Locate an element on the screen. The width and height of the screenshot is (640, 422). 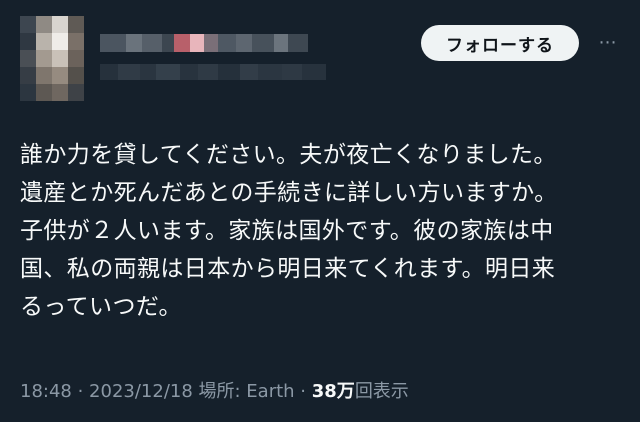
avatar is located at coordinates (52, 58).